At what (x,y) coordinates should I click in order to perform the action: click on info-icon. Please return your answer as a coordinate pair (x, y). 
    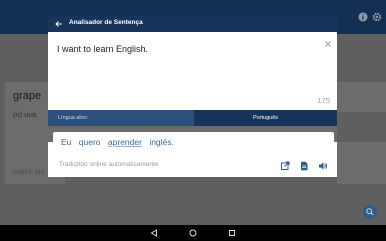
    Looking at the image, I should click on (363, 17).